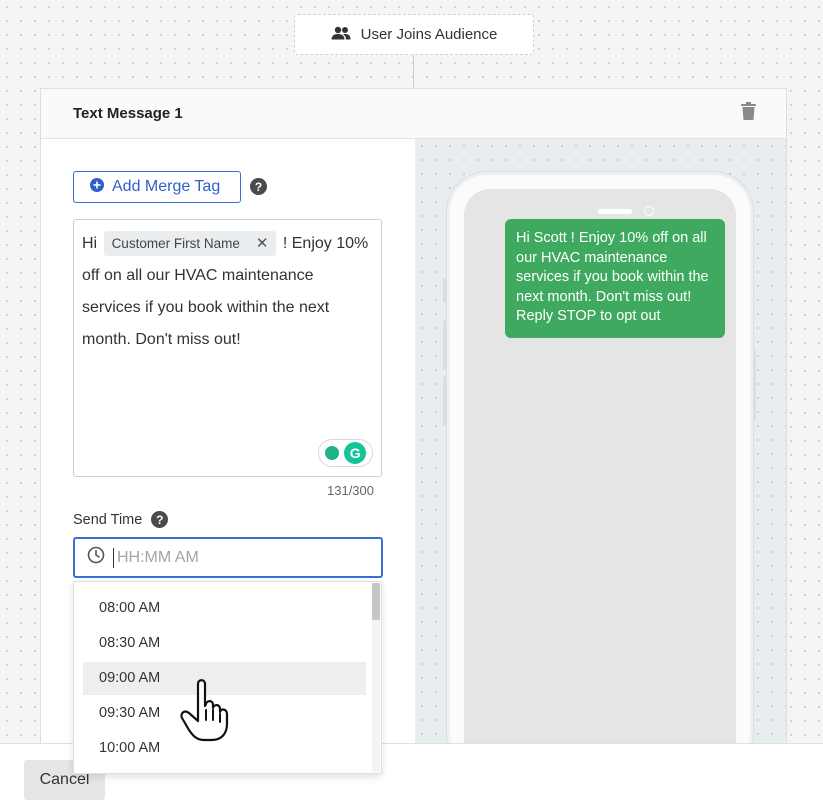  Describe the element at coordinates (224, 608) in the screenshot. I see `time-option: 08:00 AM` at that location.